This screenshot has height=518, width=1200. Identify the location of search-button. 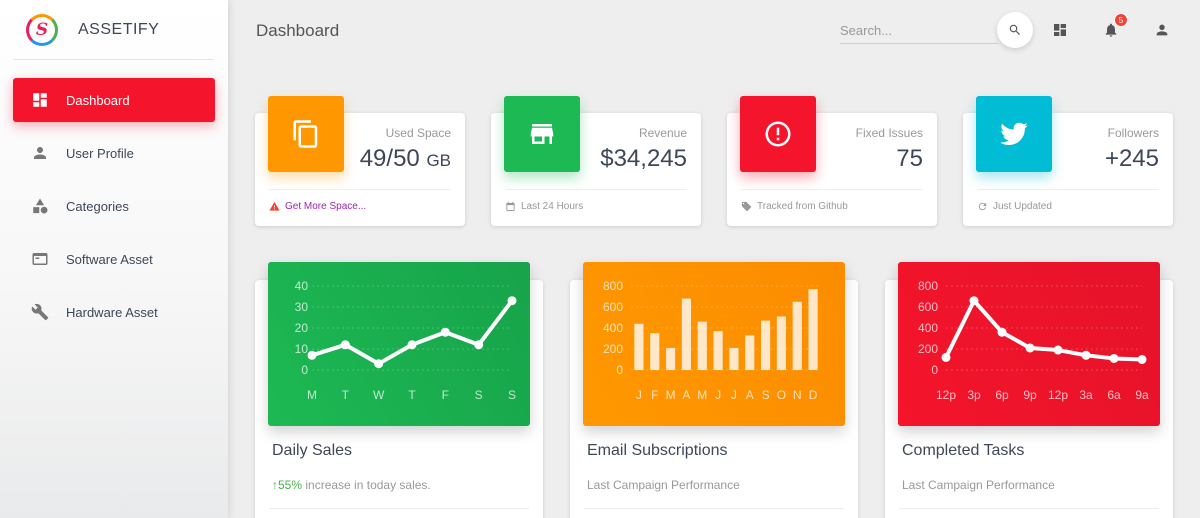
(1015, 30).